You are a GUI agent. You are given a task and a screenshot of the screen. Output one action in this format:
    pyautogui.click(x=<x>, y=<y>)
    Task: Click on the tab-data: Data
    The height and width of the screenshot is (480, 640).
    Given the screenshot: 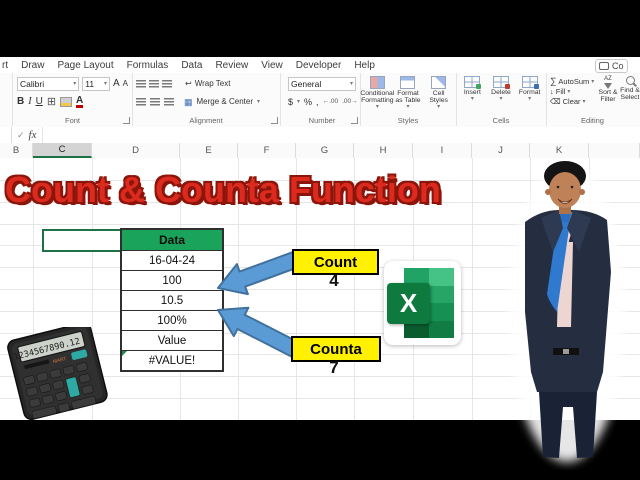 What is the action you would take?
    pyautogui.click(x=191, y=65)
    